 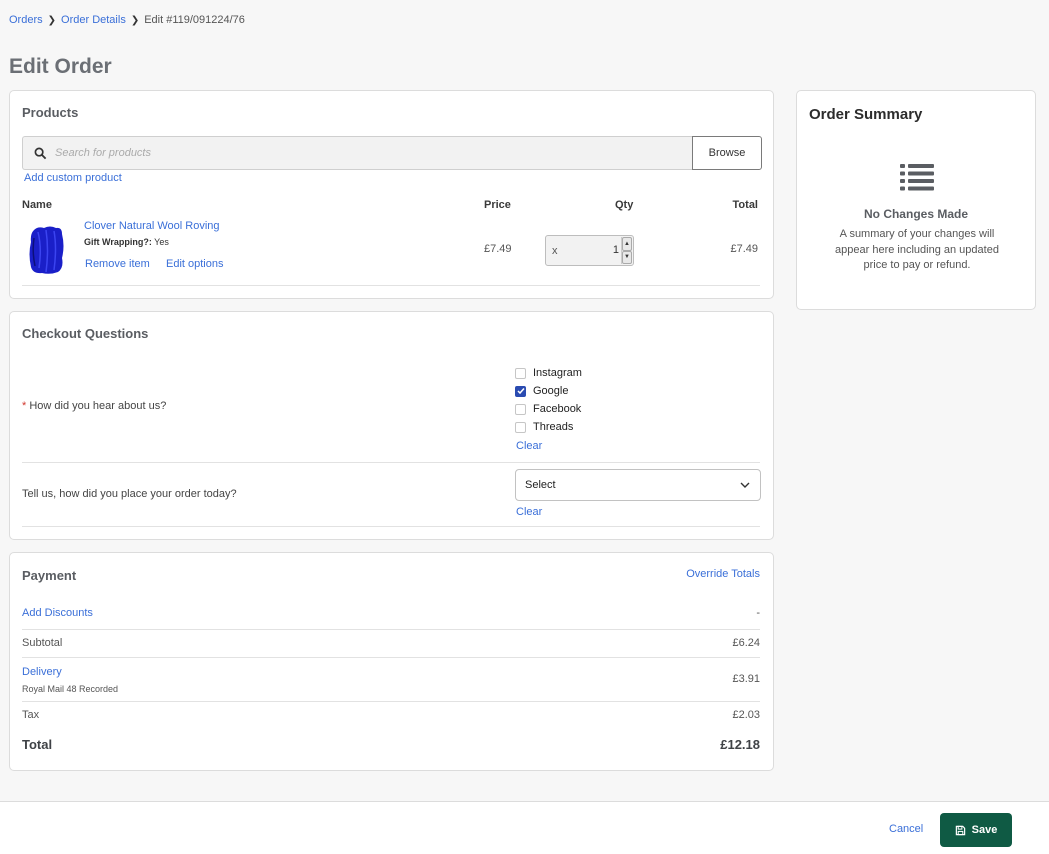 What do you see at coordinates (391, 613) in the screenshot?
I see `discounts-row: Add Discounts -` at bounding box center [391, 613].